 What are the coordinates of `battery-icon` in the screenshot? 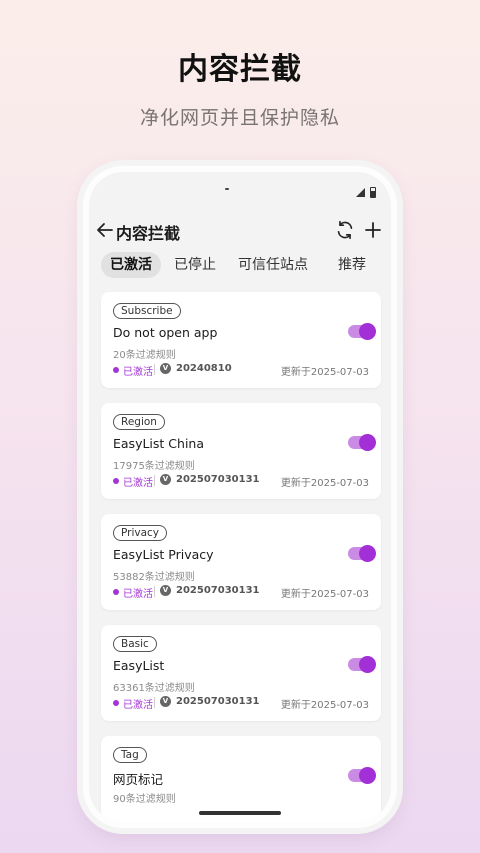 It's located at (373, 192).